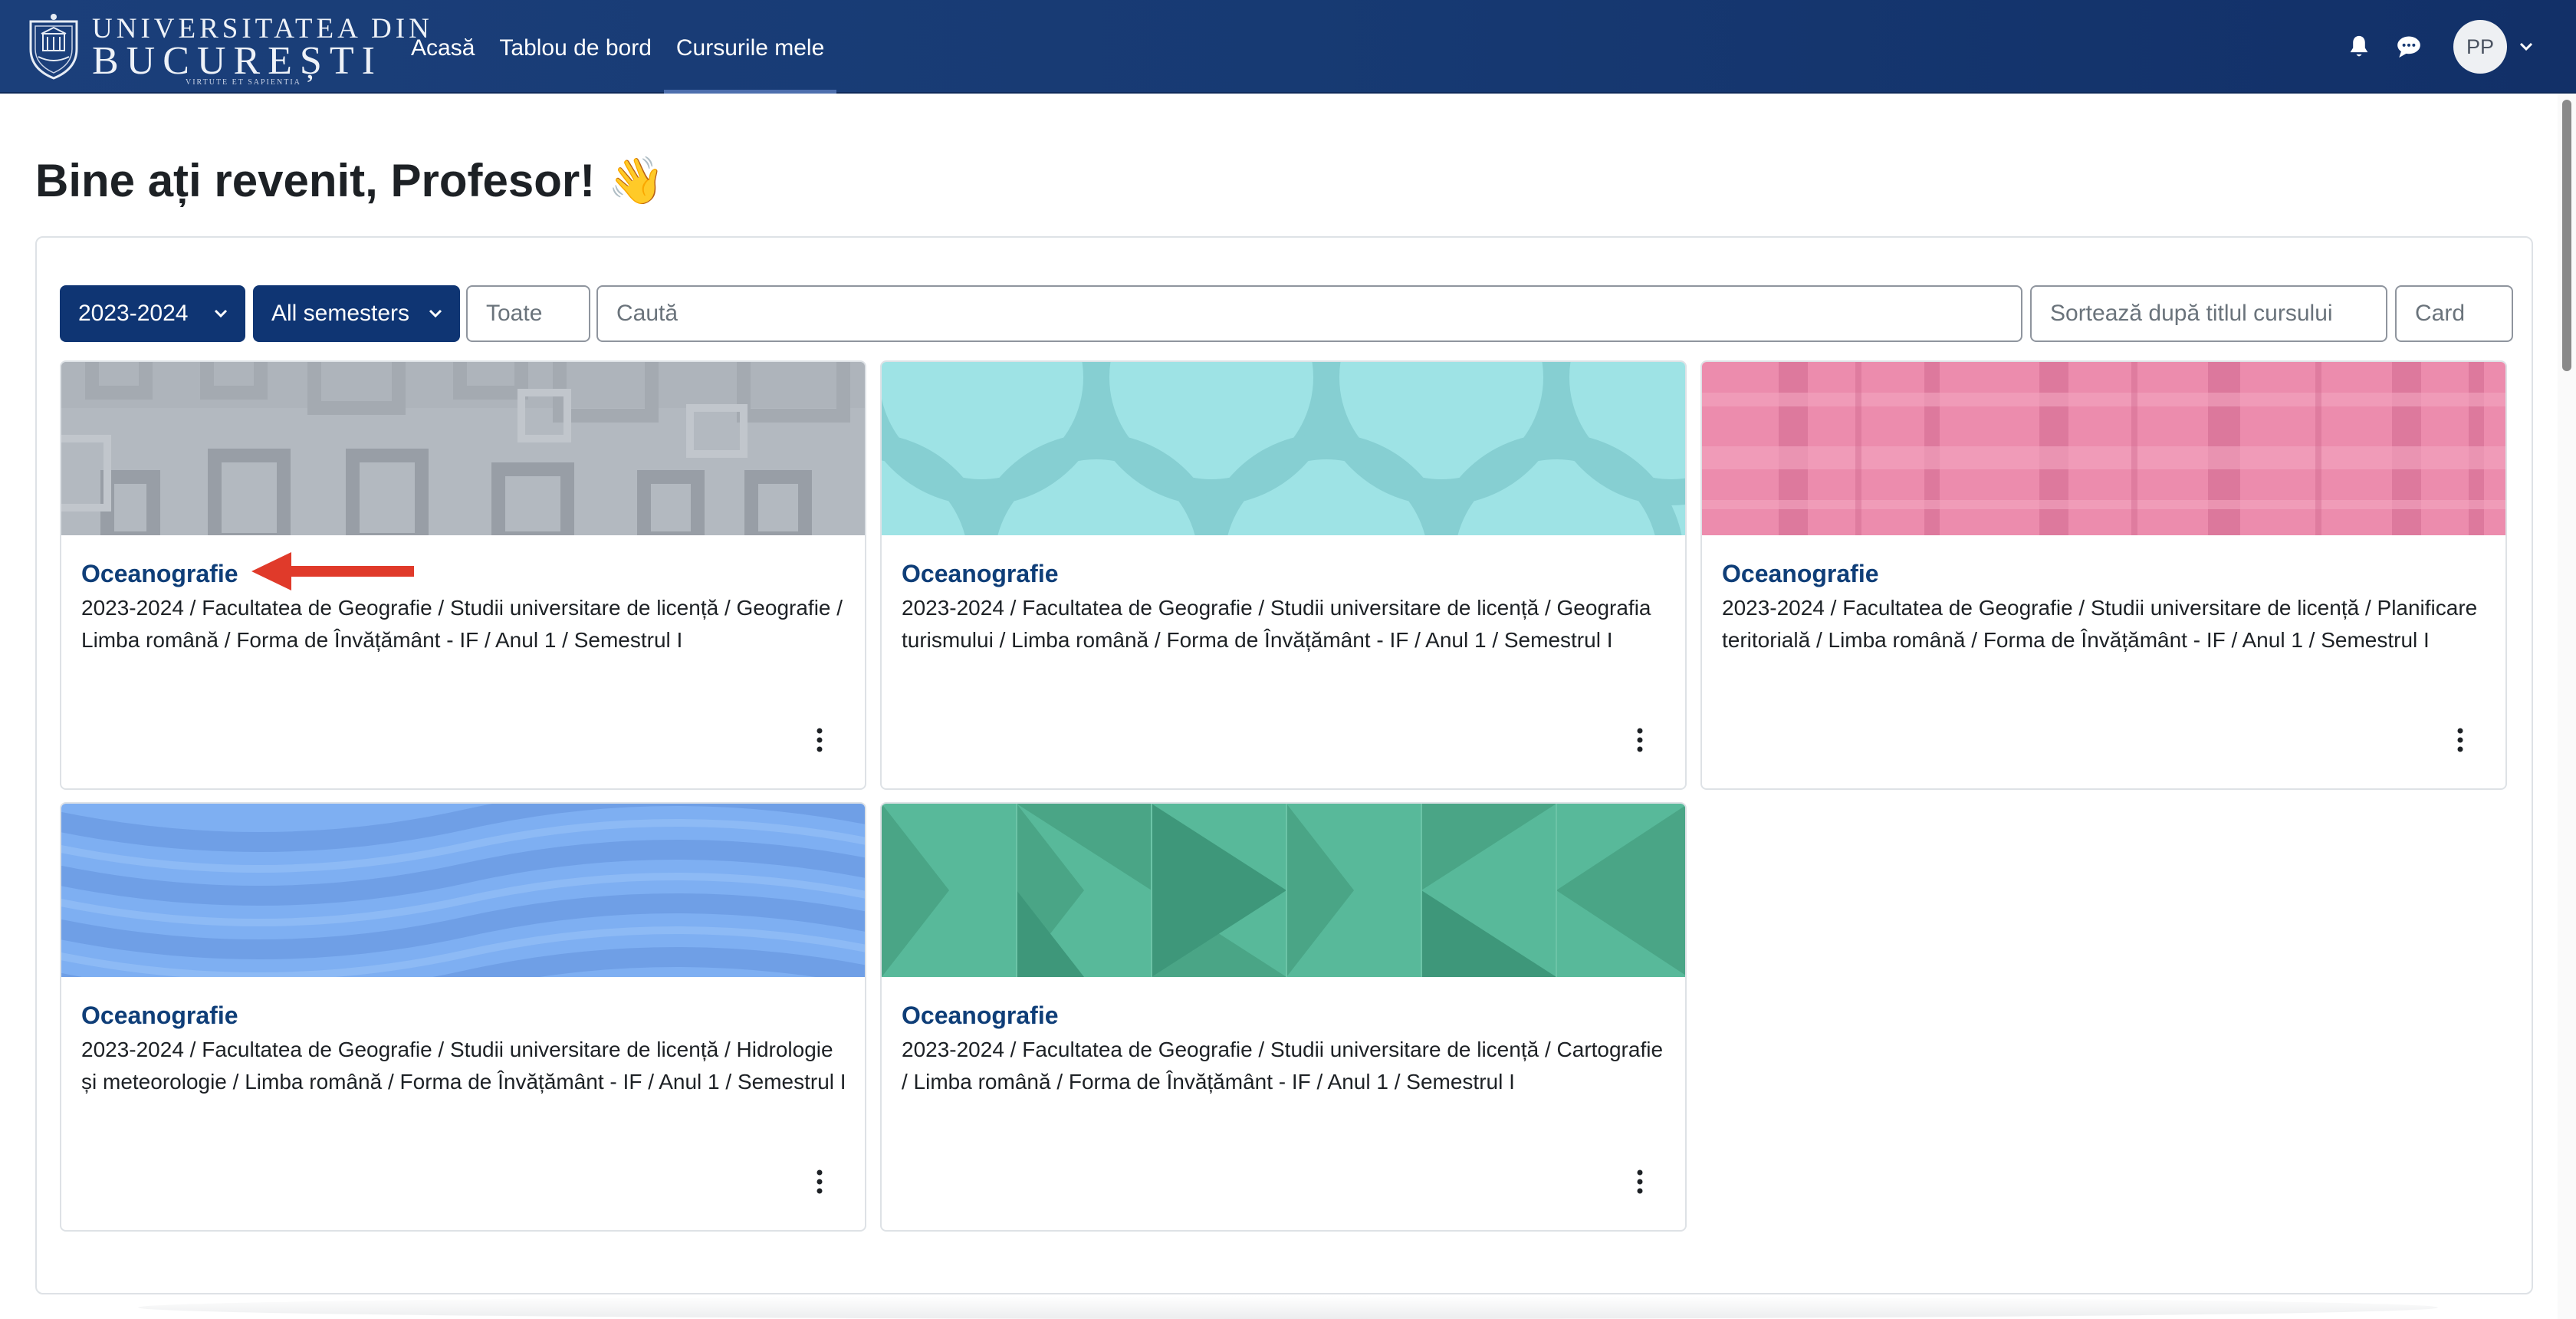  I want to click on teal-circles-pattern, so click(1284, 448).